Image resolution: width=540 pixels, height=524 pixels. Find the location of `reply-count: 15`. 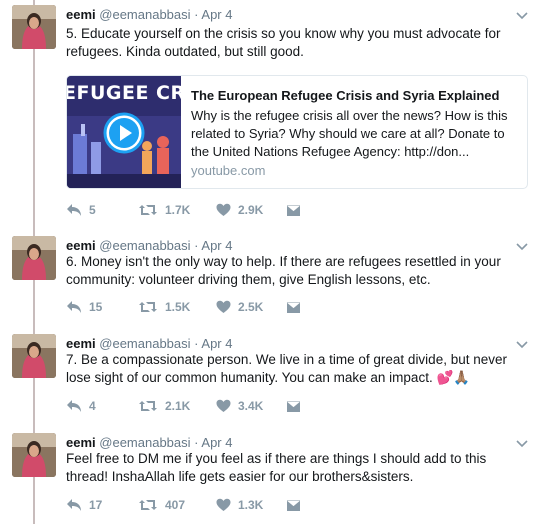

reply-count: 15 is located at coordinates (96, 307).